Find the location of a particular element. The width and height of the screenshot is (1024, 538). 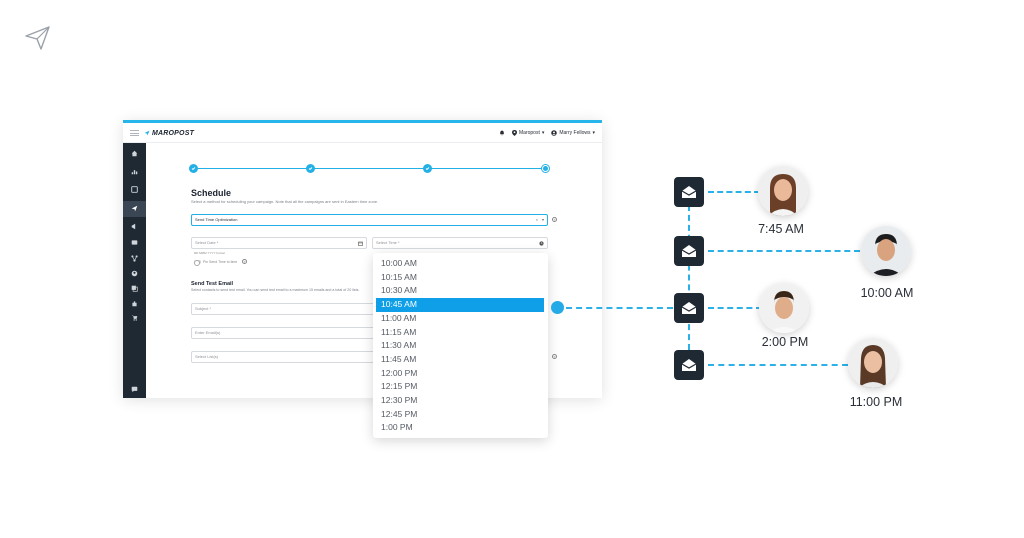

time-option: 11:00 AM is located at coordinates (460, 319).